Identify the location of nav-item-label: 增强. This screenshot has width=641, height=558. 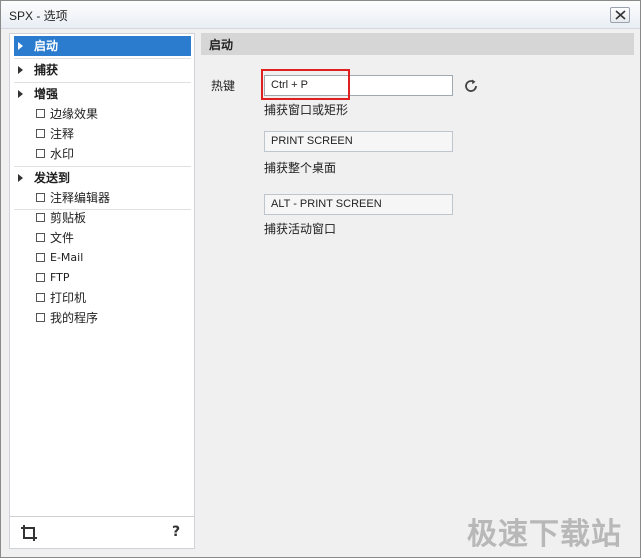
(46, 94).